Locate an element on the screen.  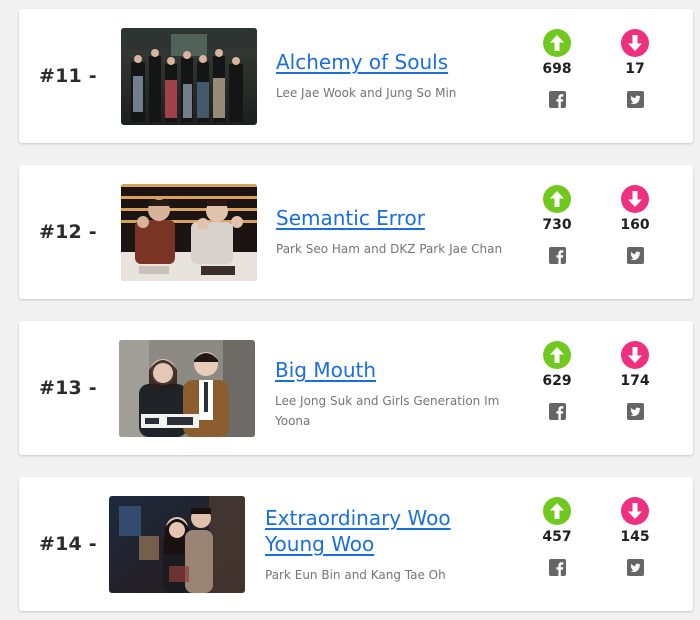
upvote-group: 698 is located at coordinates (557, 68).